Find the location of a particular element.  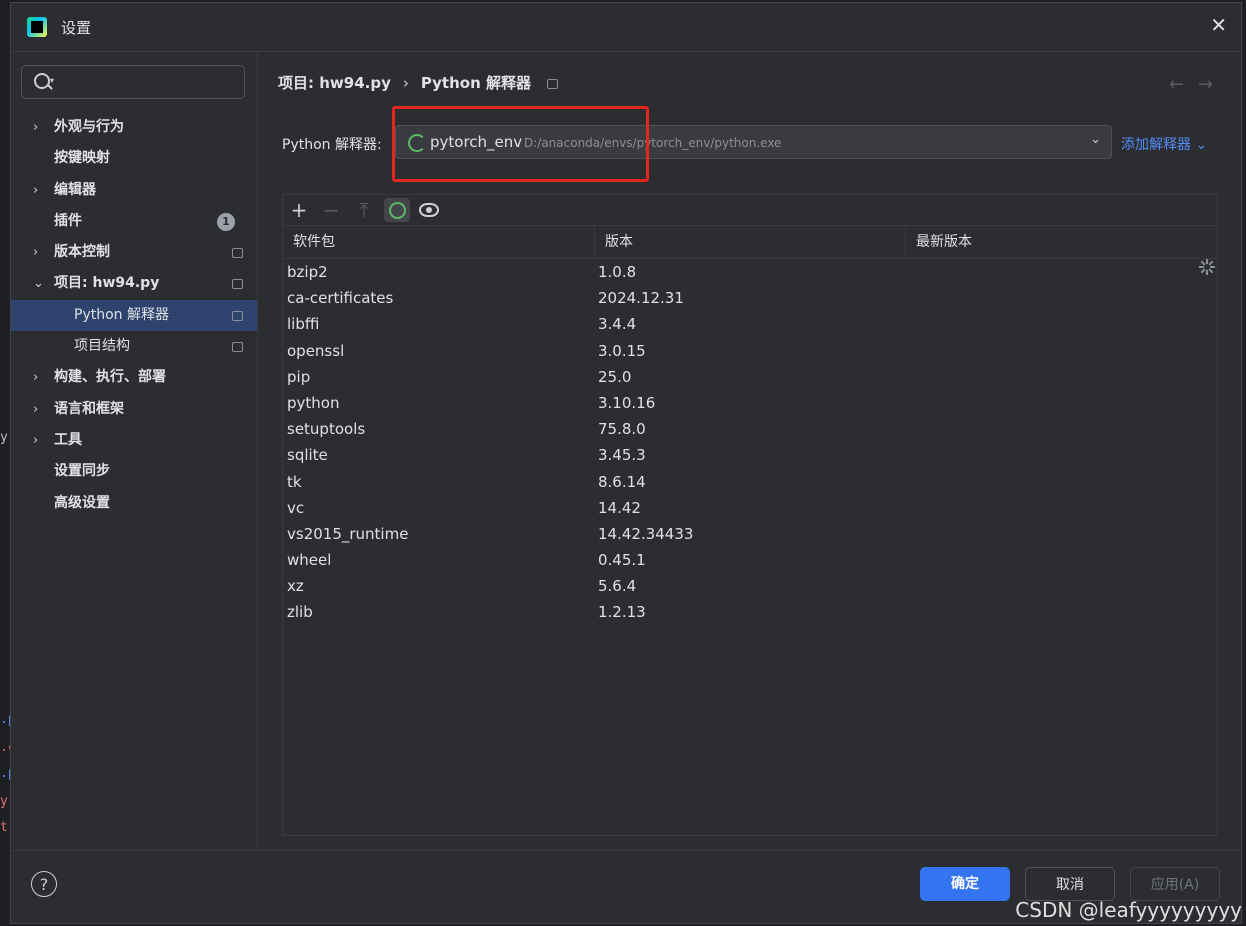

interpreter-label: Python 解释器: is located at coordinates (332, 145).